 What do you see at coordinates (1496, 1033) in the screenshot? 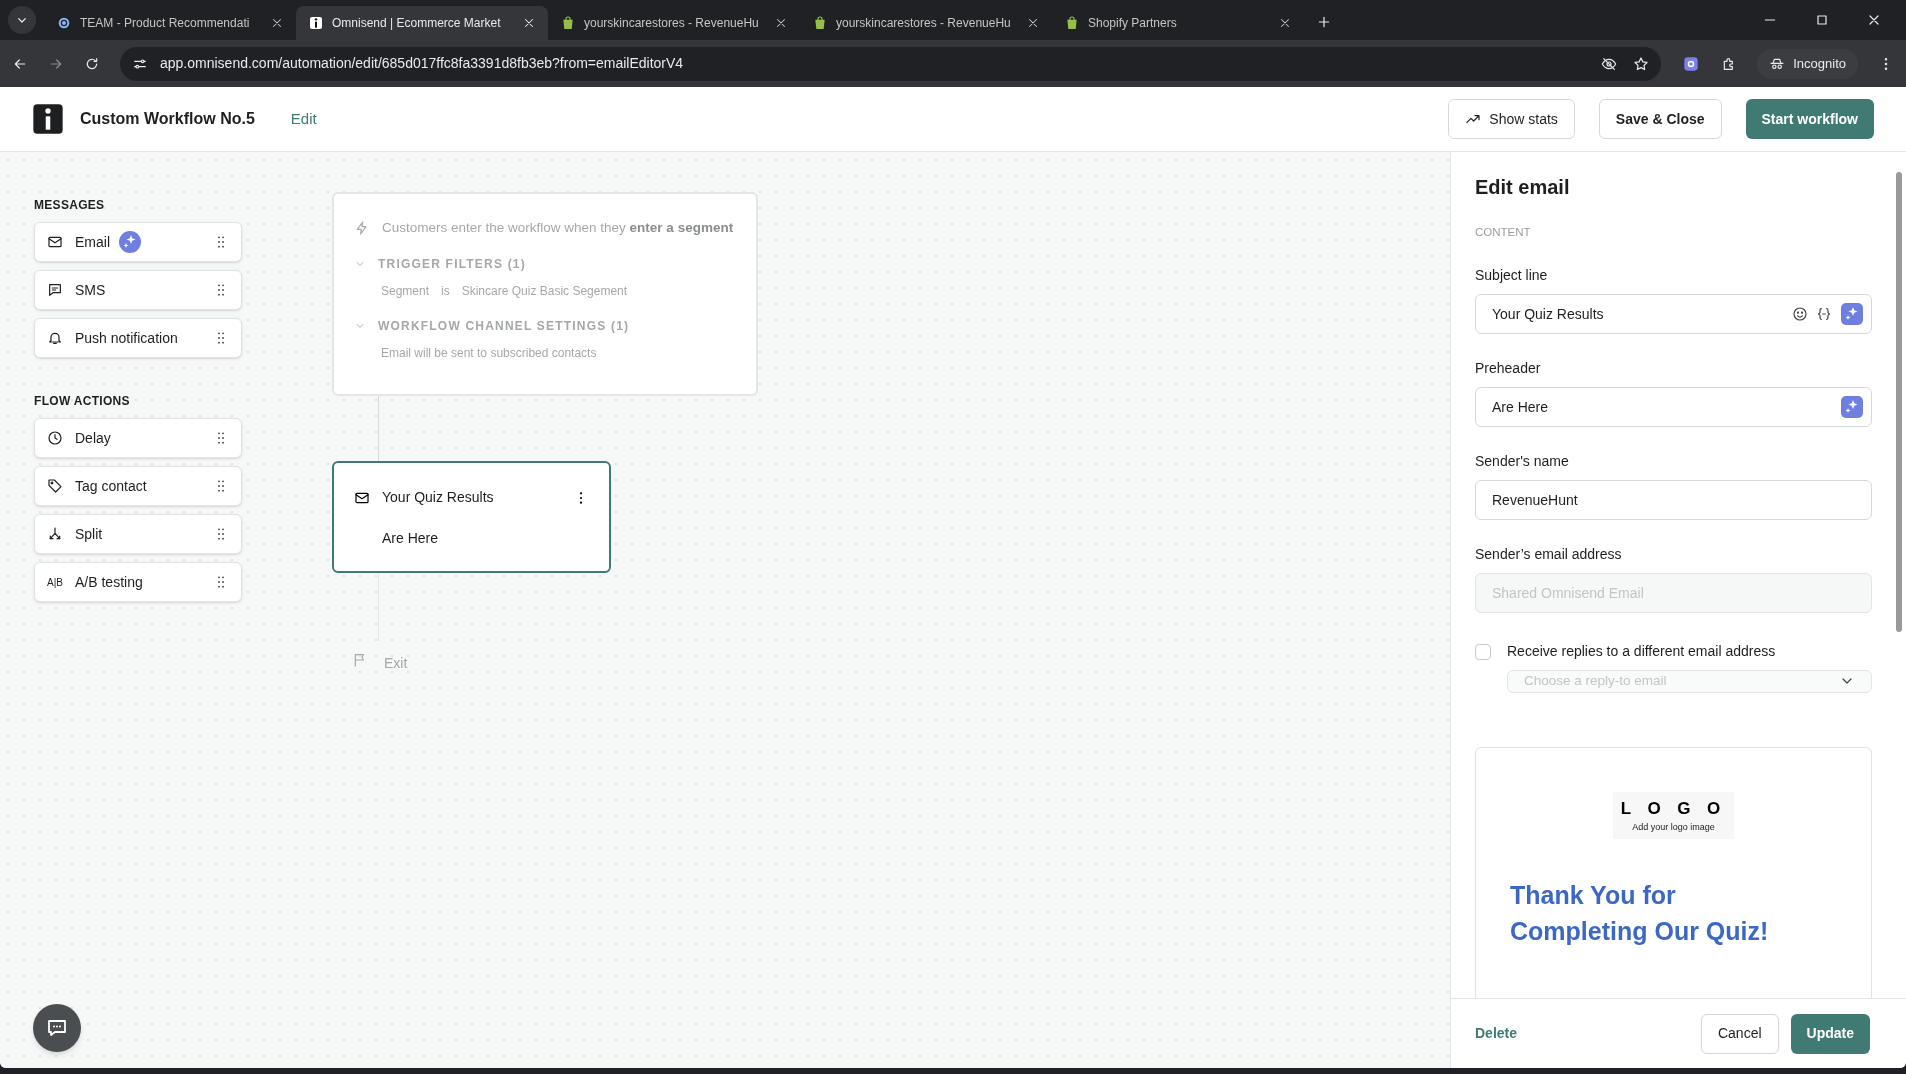
I see `delete-link: Delete` at bounding box center [1496, 1033].